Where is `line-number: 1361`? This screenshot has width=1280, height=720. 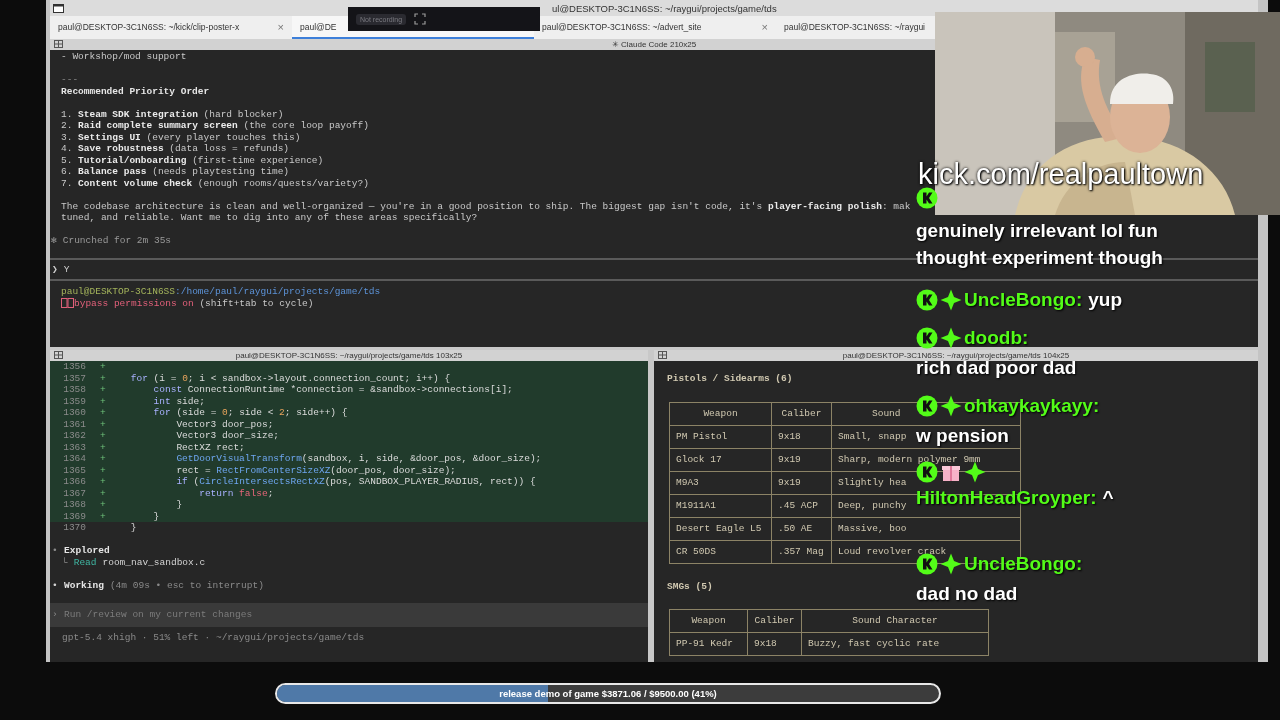 line-number: 1361 is located at coordinates (74, 424).